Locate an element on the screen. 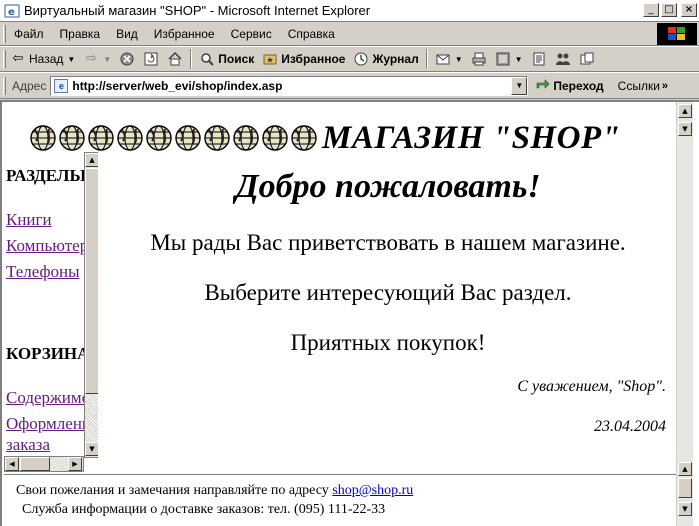  nav-link-computers: Компьютеры is located at coordinates (45, 246).